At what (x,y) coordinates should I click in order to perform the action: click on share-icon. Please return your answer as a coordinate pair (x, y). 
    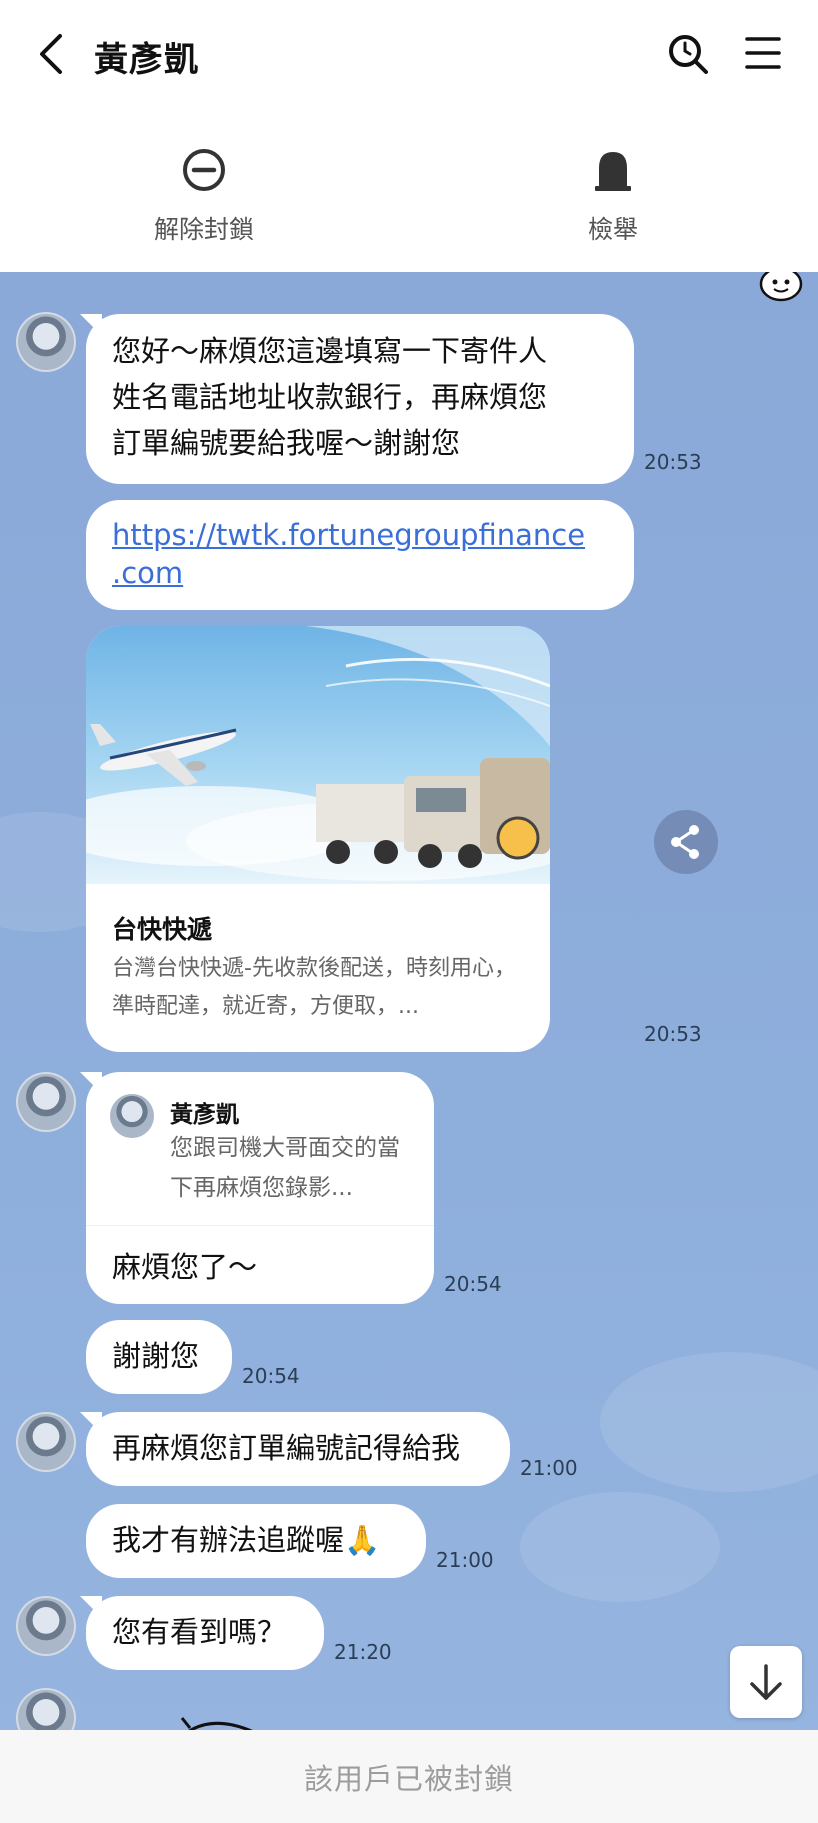
    Looking at the image, I should click on (685, 842).